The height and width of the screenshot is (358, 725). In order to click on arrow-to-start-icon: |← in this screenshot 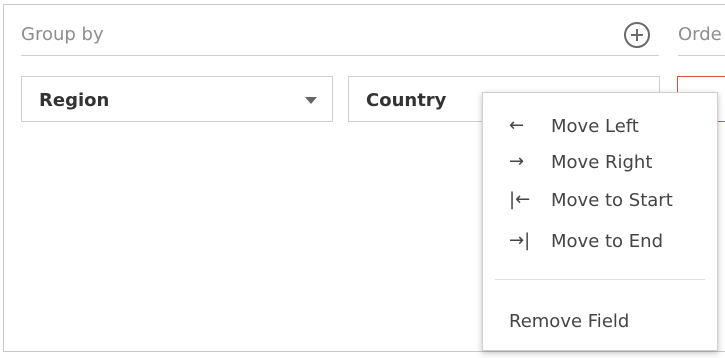, I will do `click(520, 199)`.